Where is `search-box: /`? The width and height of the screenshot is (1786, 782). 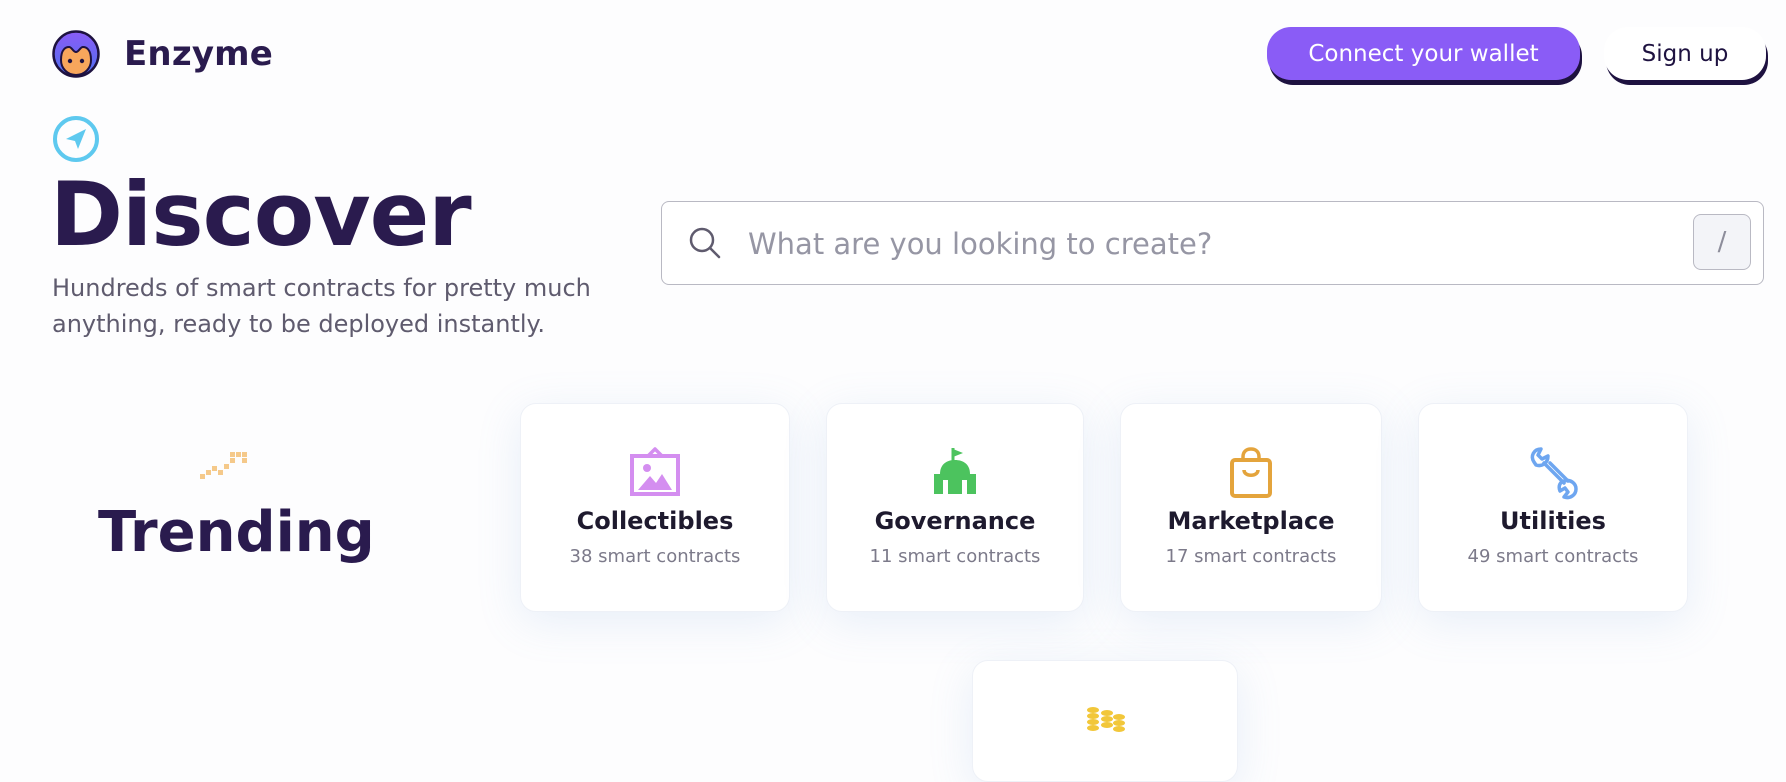
search-box: / is located at coordinates (1212, 243).